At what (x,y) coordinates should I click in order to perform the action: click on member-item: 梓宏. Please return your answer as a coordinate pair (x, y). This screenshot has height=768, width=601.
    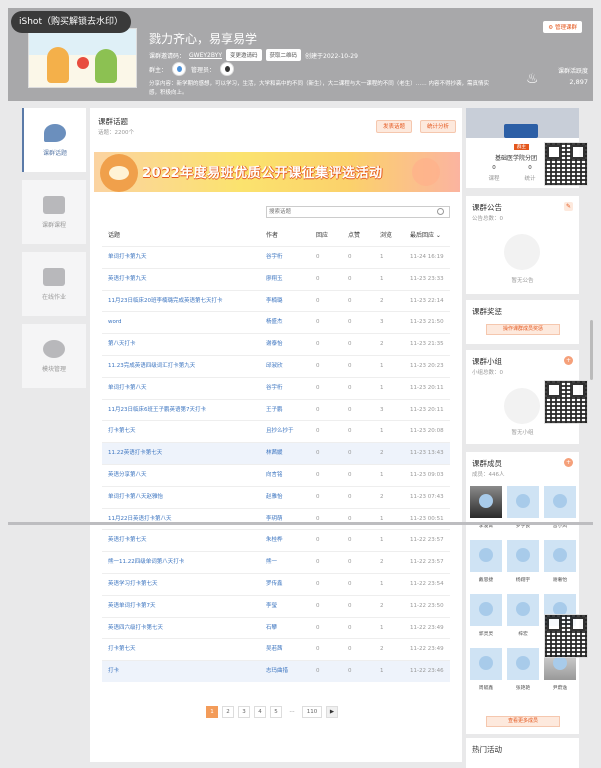
    Looking at the image, I should click on (523, 619).